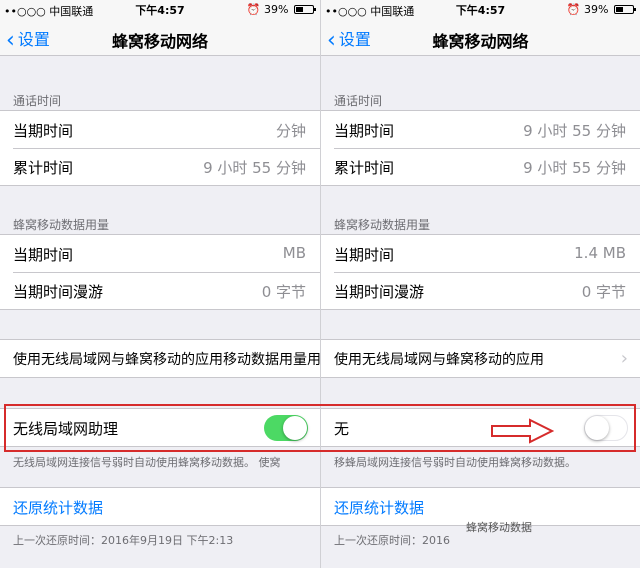  I want to click on call-time-group: 当期时间 分钟 累计时间 9 小时 55 分钟, so click(160, 148).